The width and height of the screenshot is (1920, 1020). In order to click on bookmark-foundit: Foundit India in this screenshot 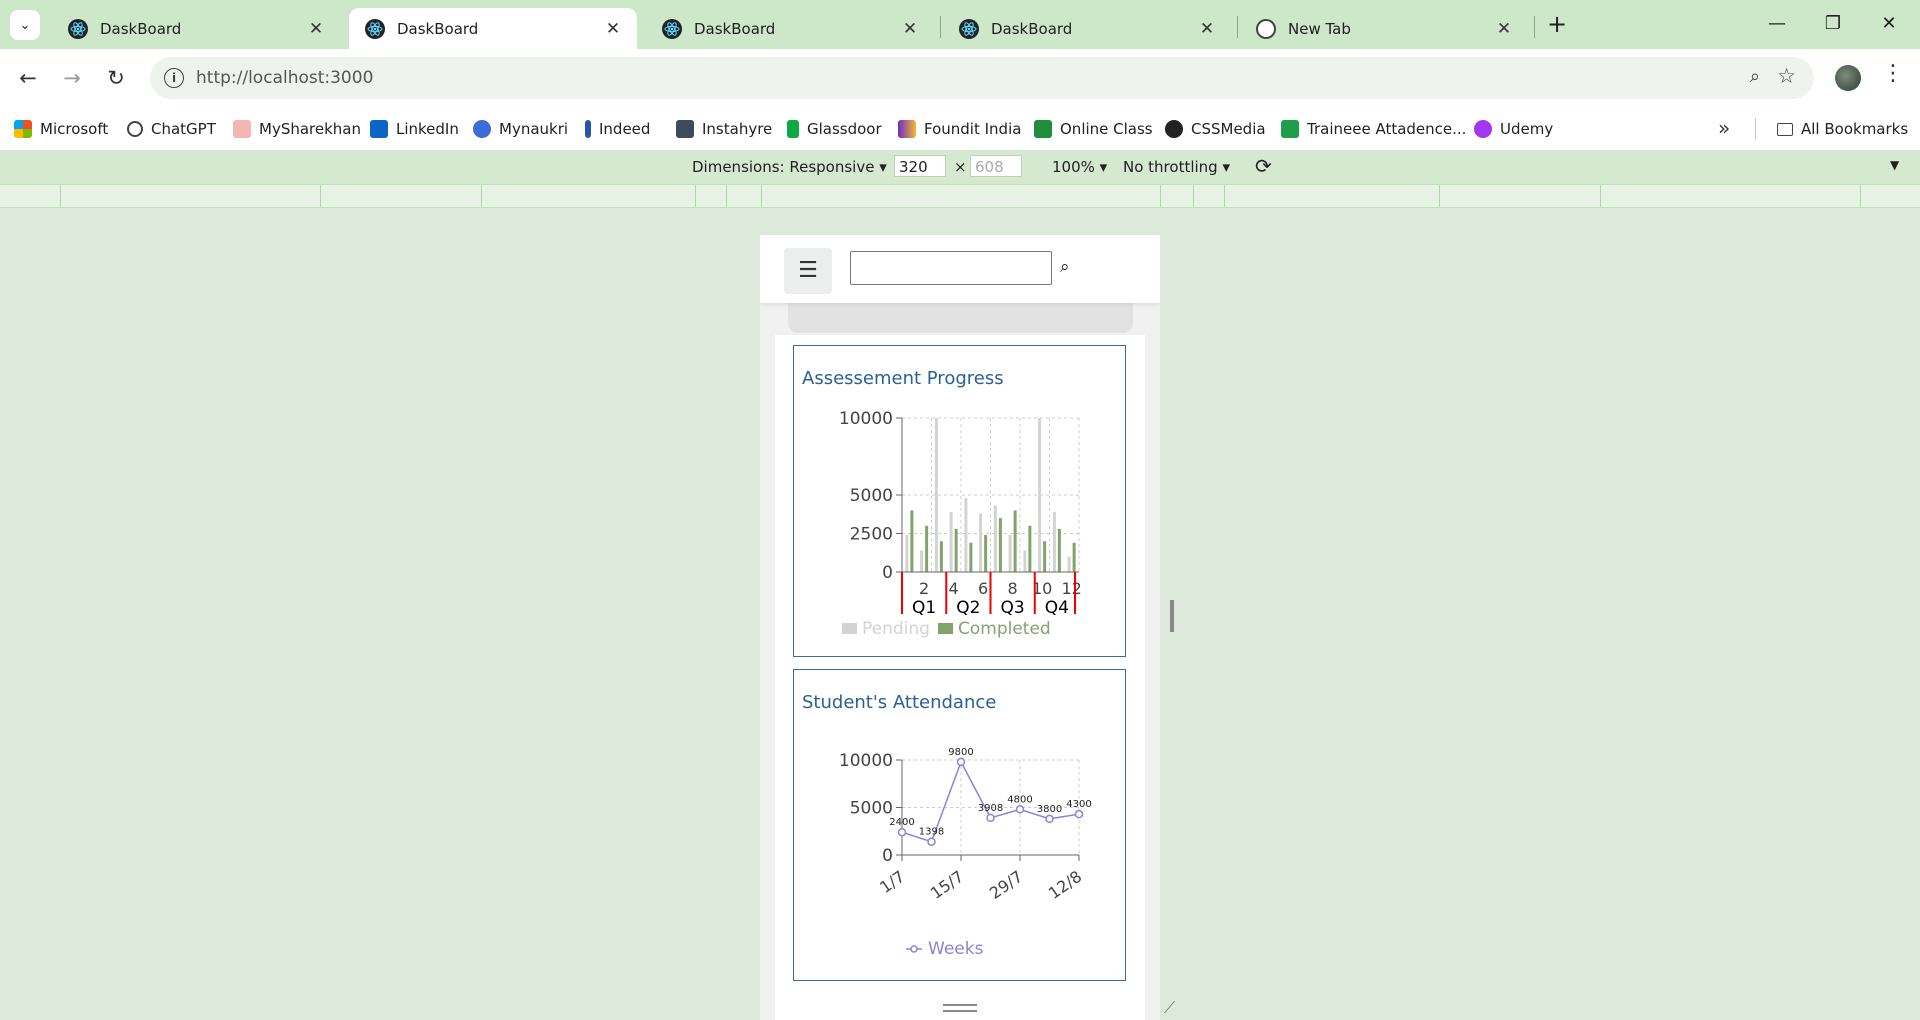, I will do `click(959, 129)`.